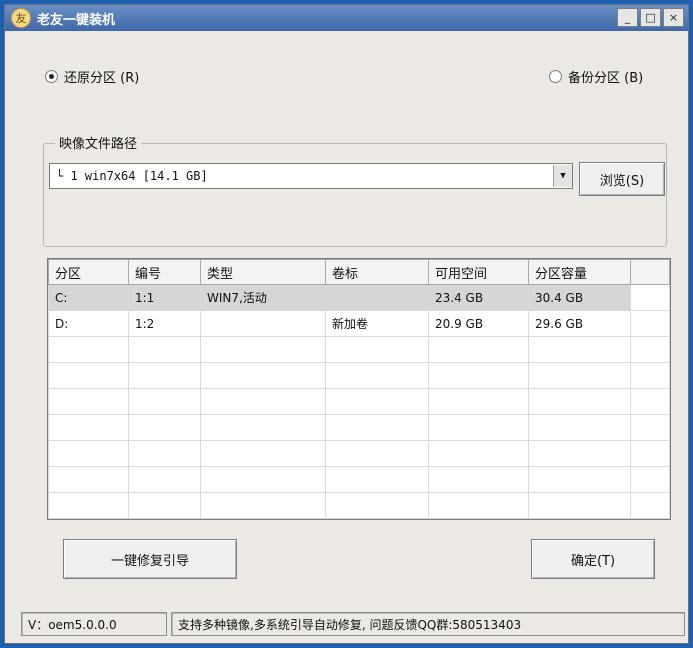  I want to click on window-controls: _ □ ×, so click(650, 17).